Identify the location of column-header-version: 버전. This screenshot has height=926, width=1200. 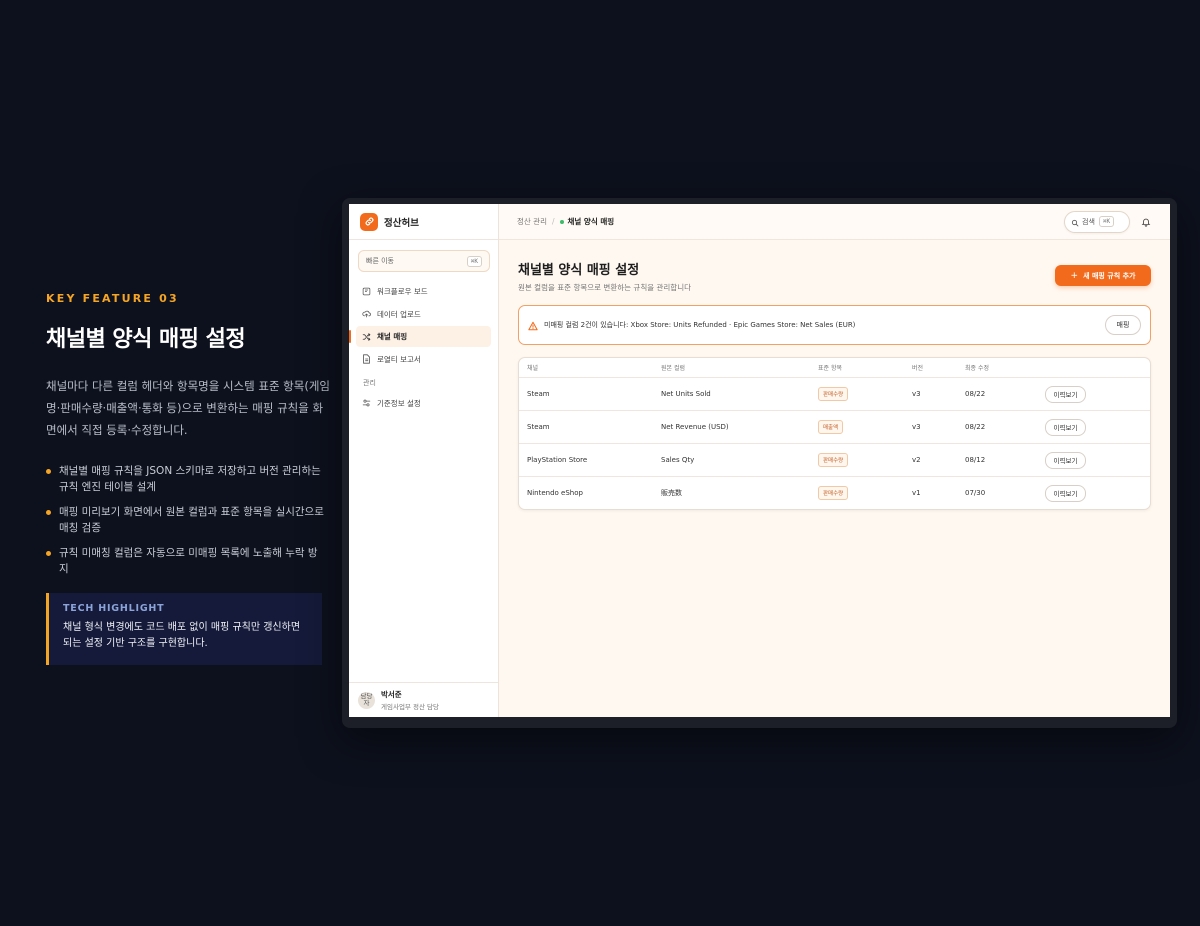
(918, 368).